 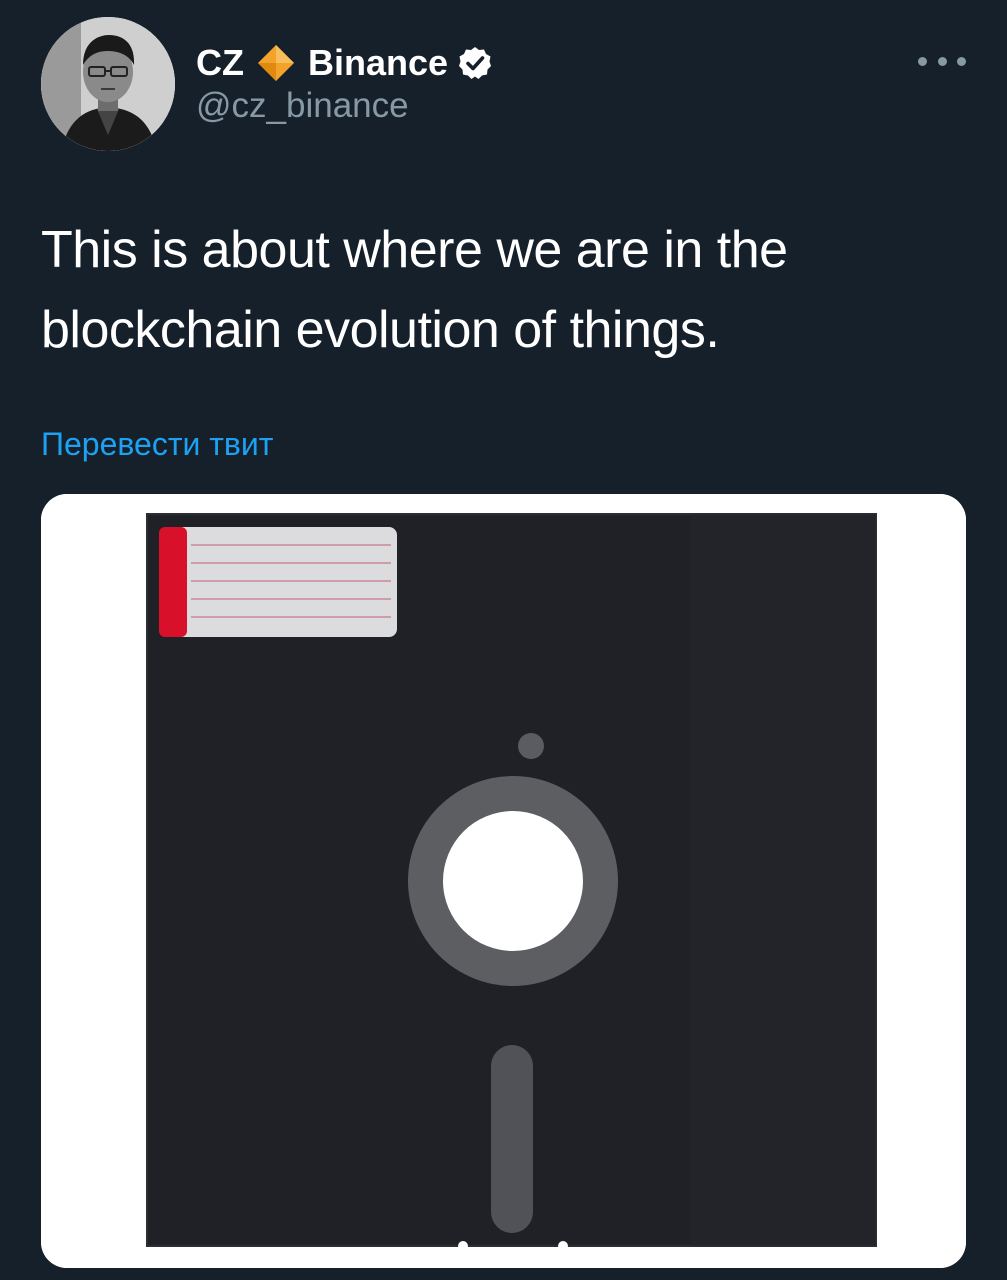 I want to click on avatar-photo, so click(x=108, y=84).